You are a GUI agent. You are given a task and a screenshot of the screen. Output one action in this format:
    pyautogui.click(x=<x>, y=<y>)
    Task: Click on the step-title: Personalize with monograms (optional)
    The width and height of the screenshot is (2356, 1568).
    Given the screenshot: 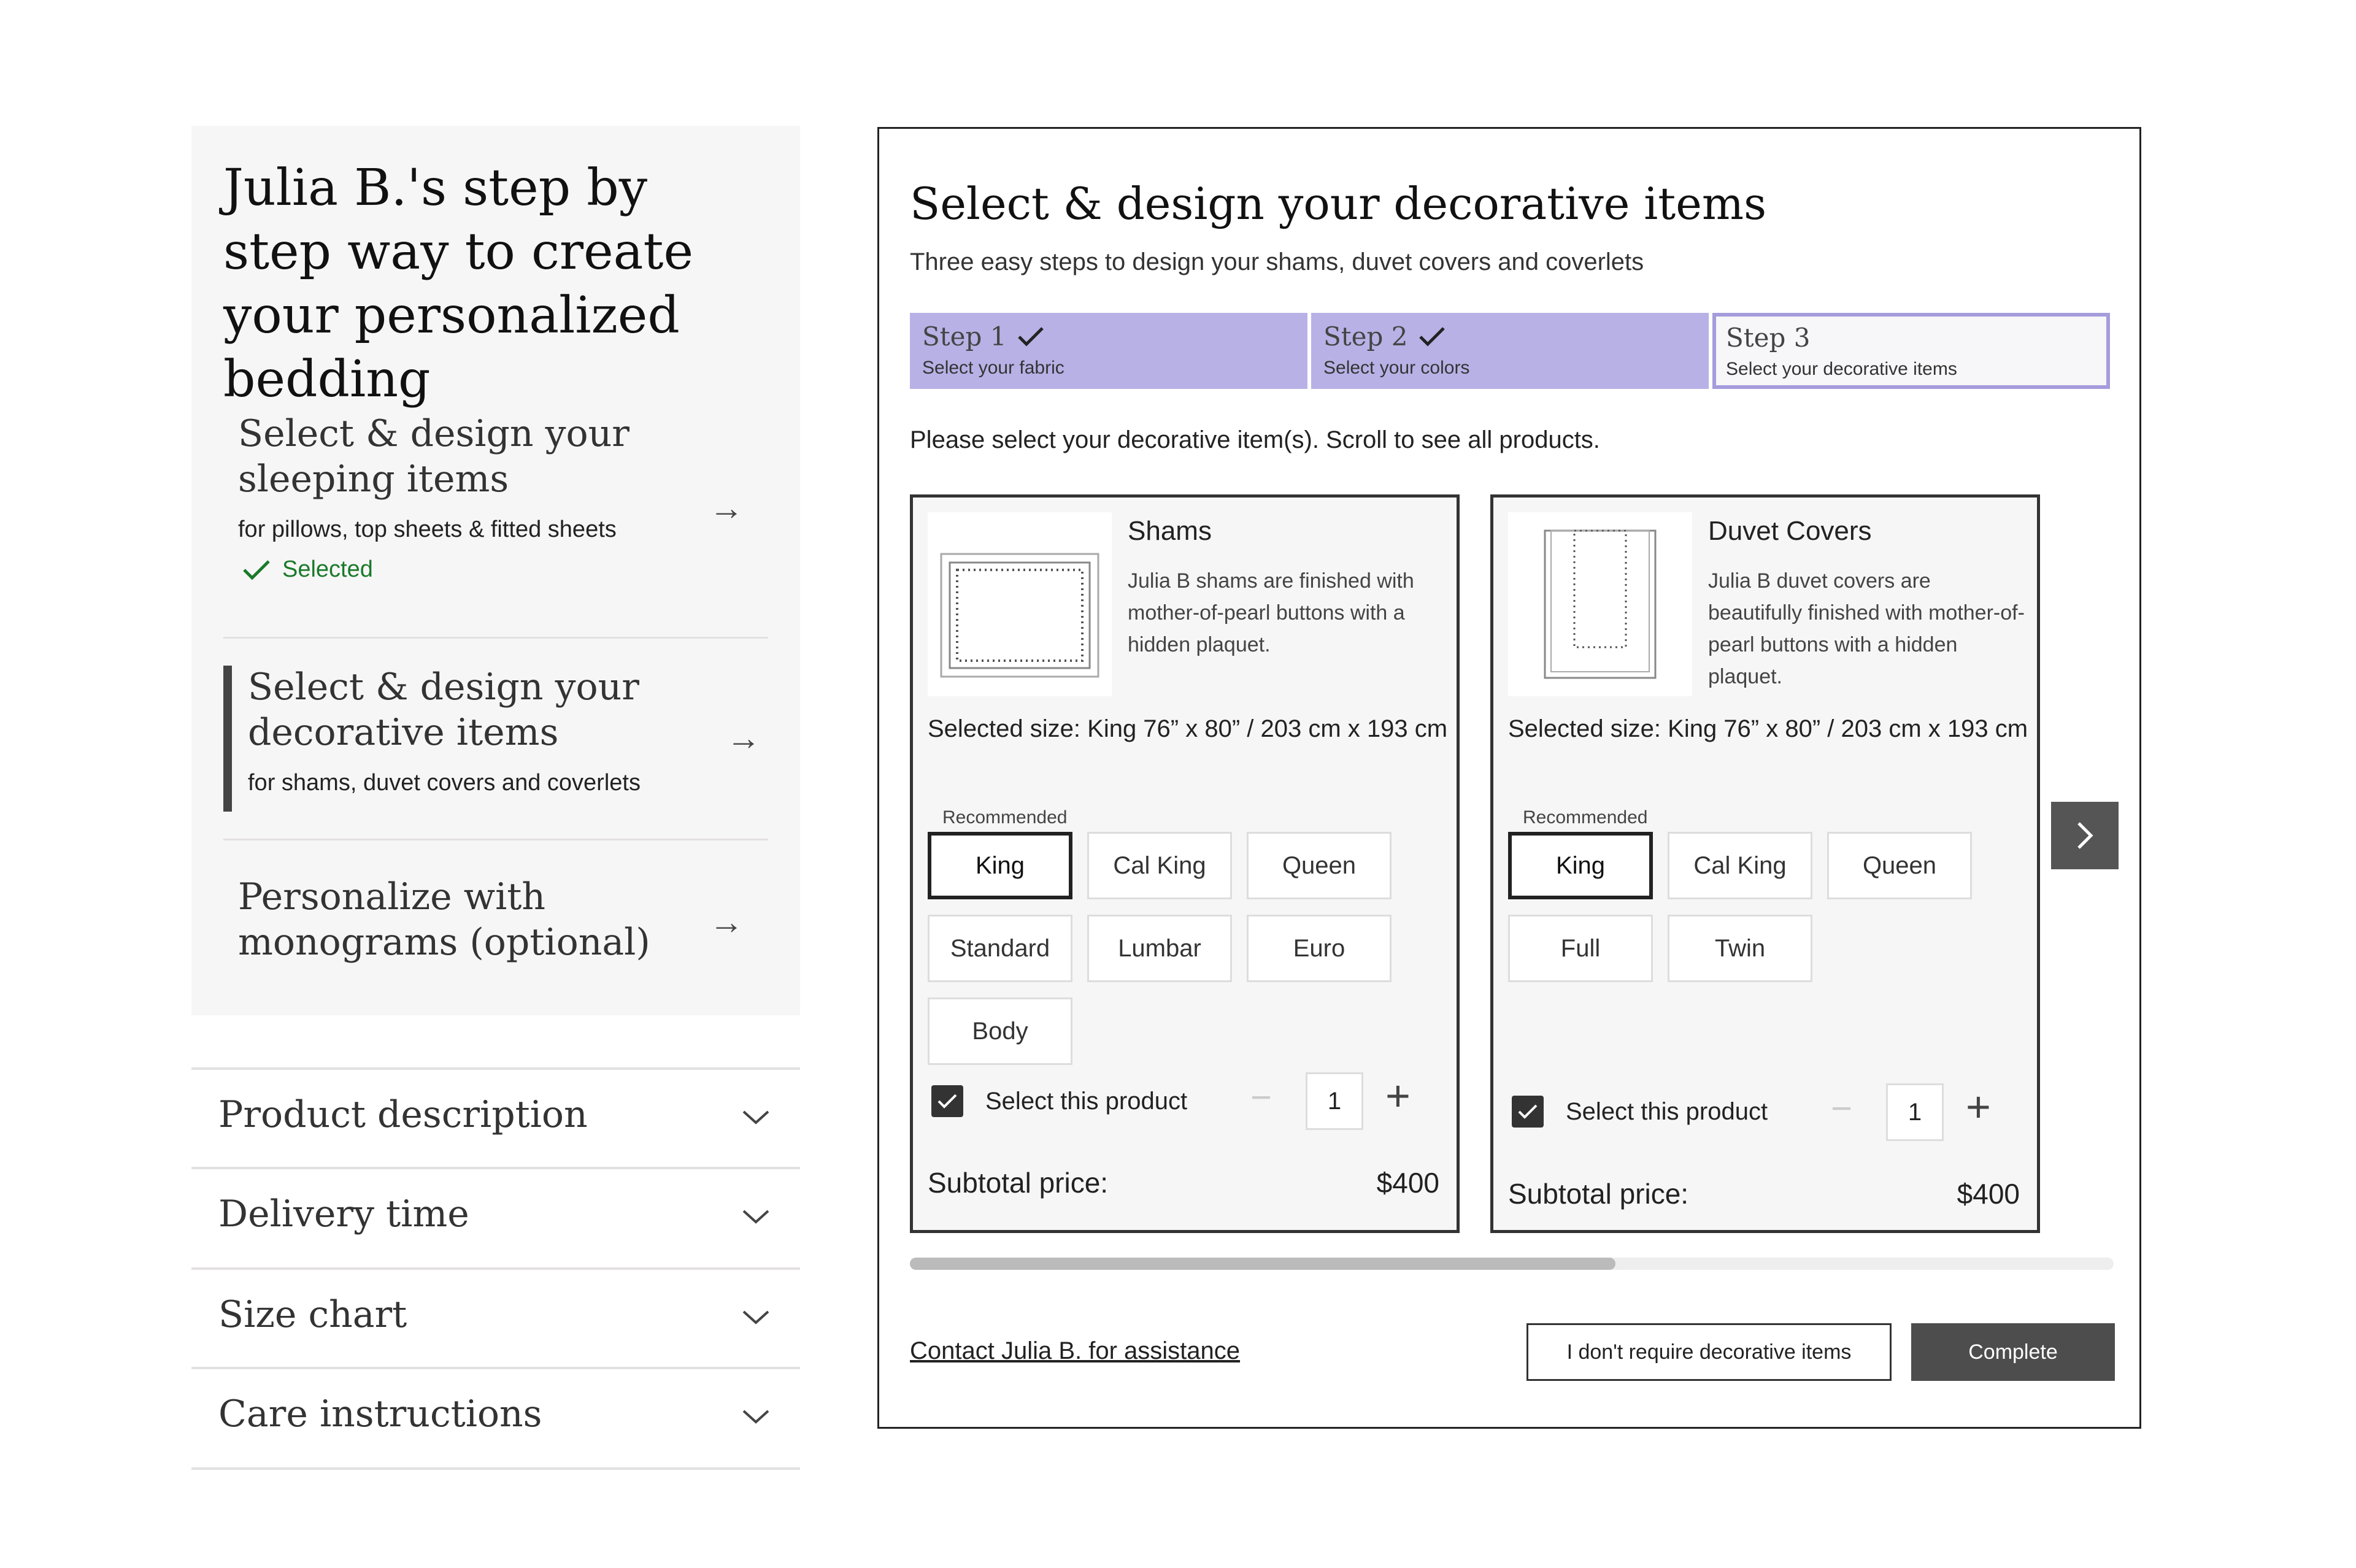 What is the action you would take?
    pyautogui.click(x=444, y=919)
    